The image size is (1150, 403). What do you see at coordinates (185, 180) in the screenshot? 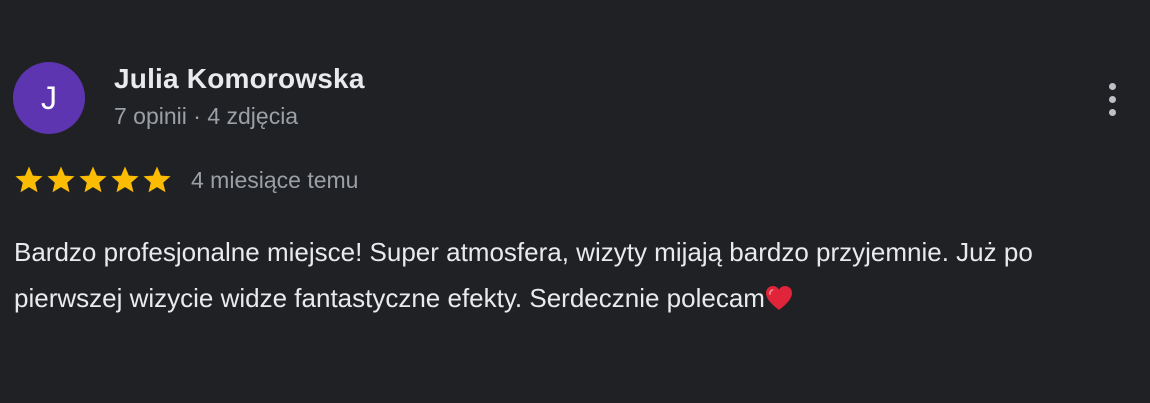
I see `rating-row: 4 miesiące temu` at bounding box center [185, 180].